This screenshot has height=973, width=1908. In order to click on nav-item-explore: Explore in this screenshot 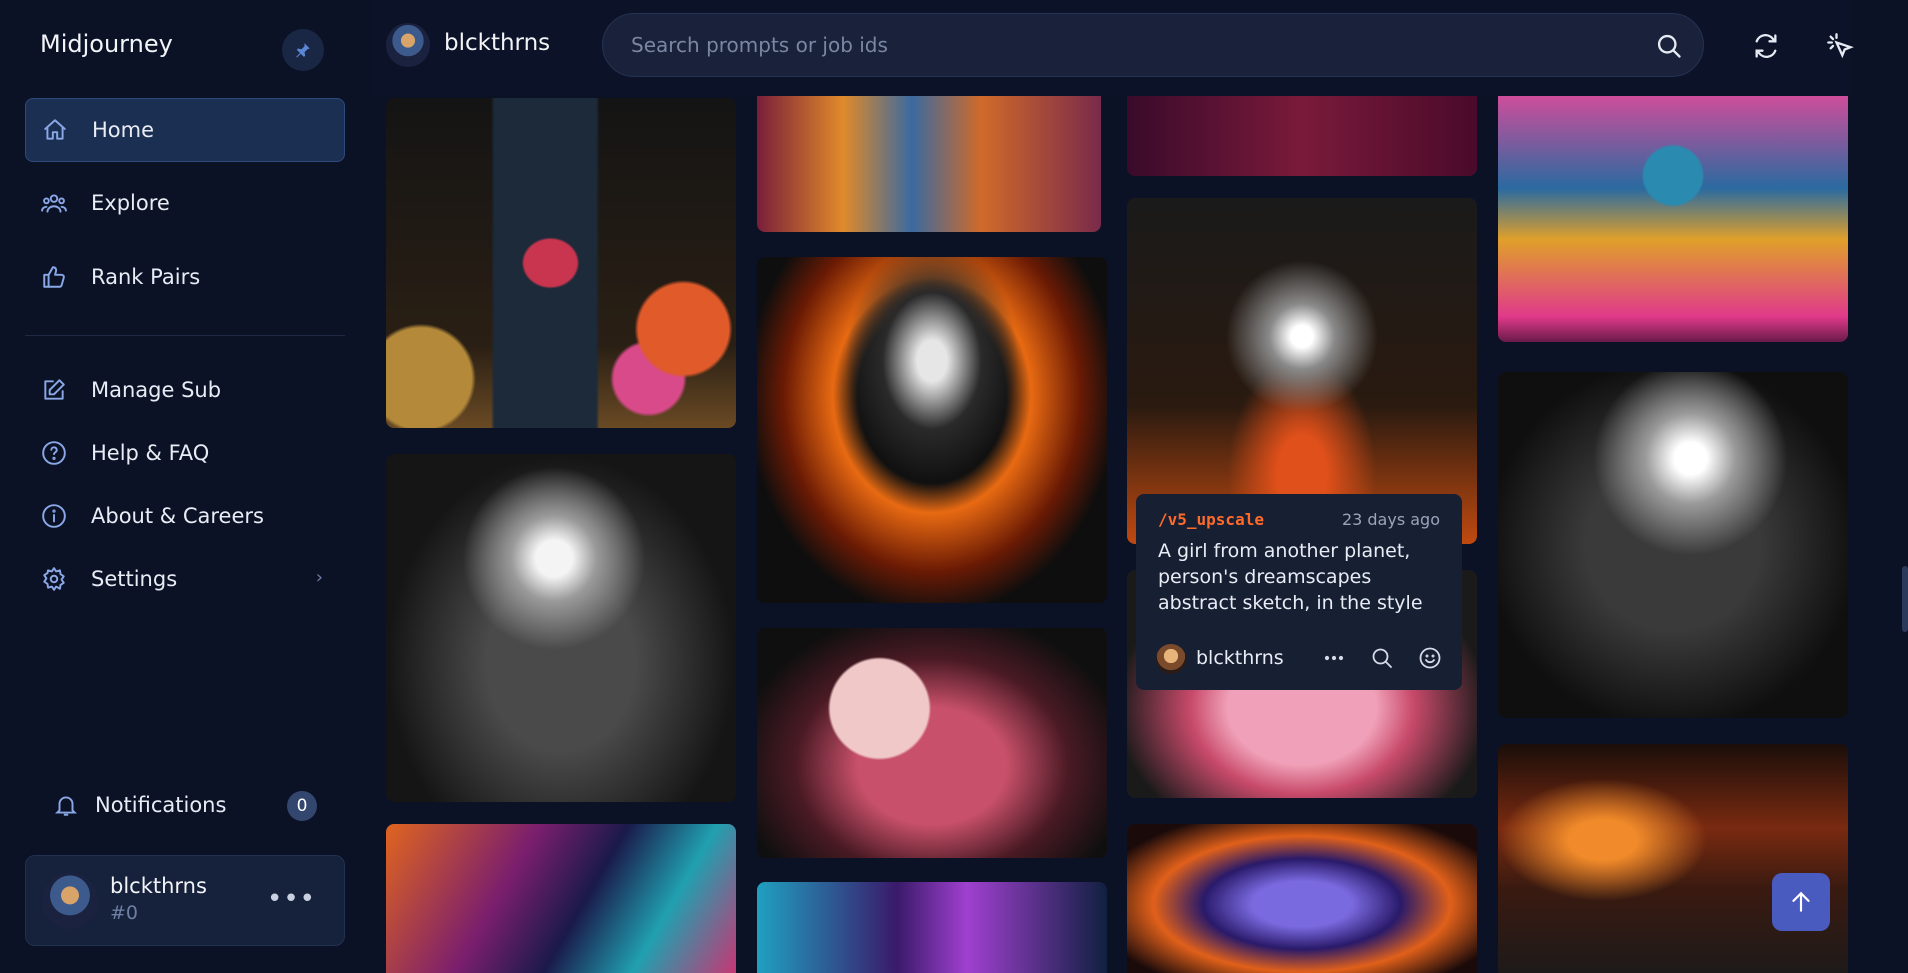, I will do `click(185, 203)`.